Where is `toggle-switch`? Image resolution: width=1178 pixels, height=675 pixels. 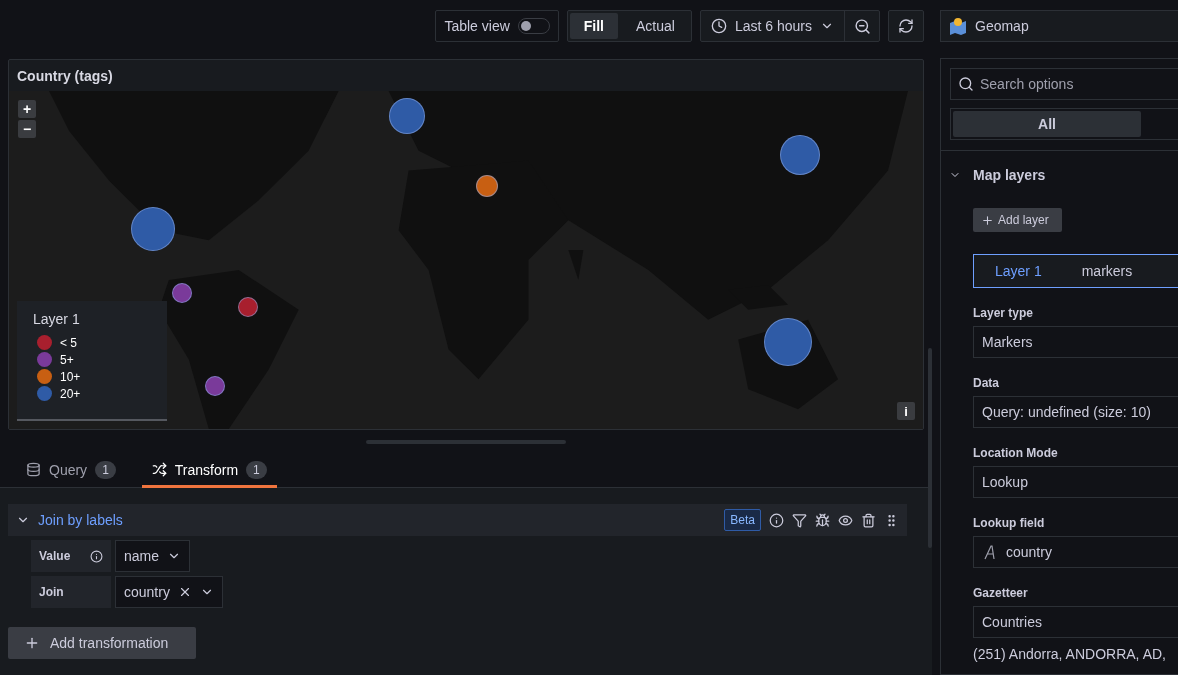
toggle-switch is located at coordinates (533, 26).